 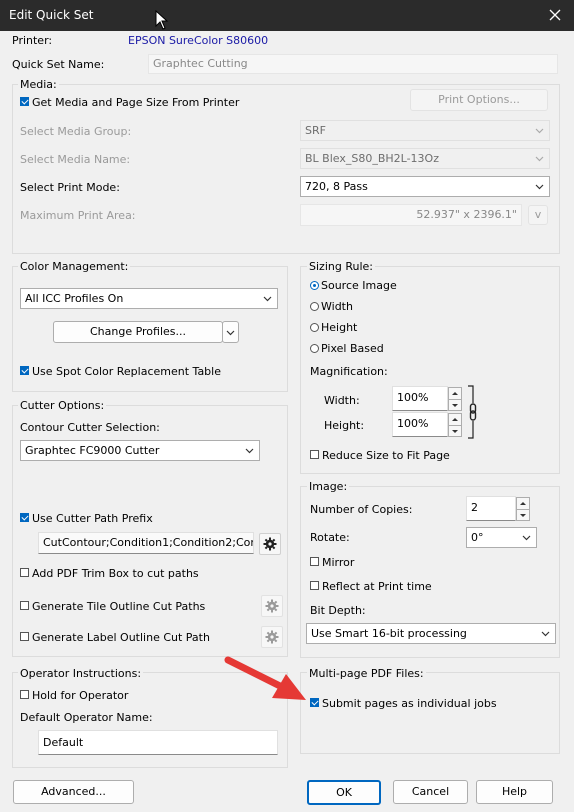 I want to click on color-management-title: Color Management:, so click(x=74, y=266).